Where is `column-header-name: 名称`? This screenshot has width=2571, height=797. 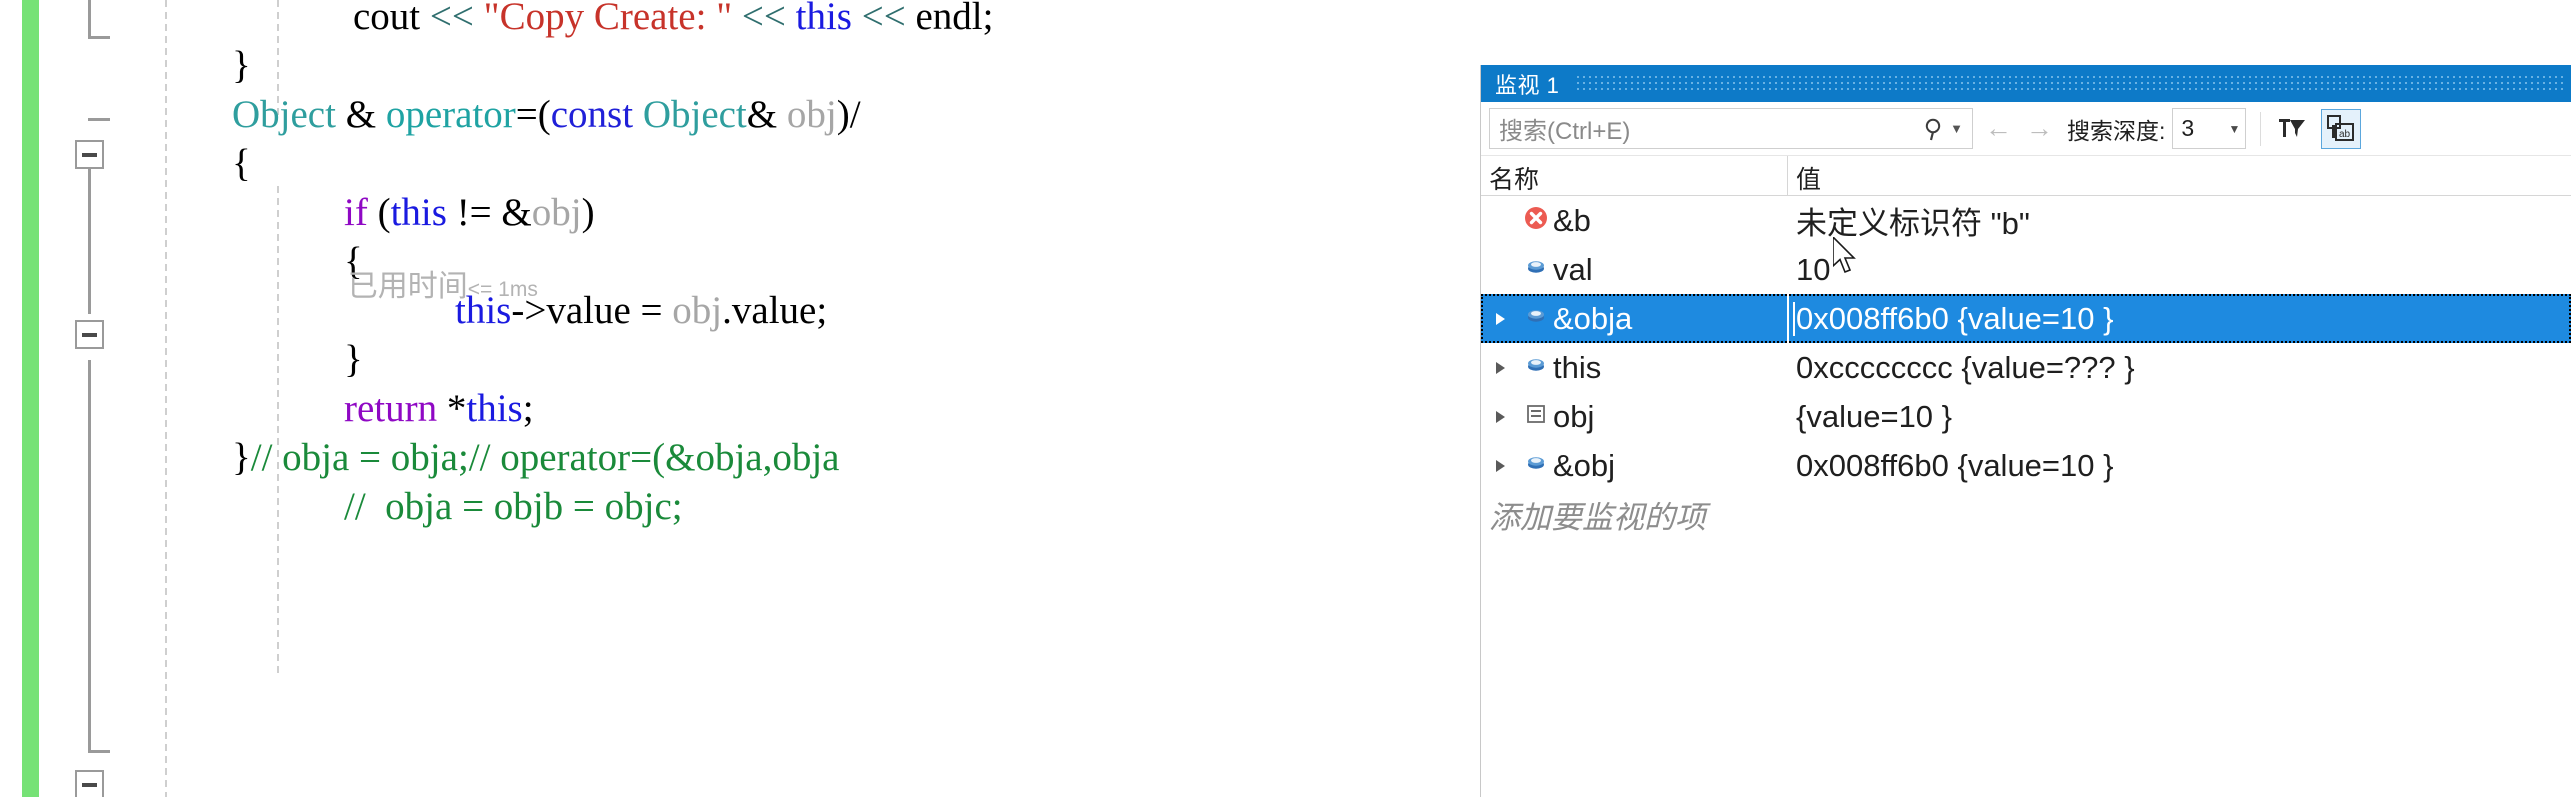
column-header-name: 名称 is located at coordinates (1514, 178).